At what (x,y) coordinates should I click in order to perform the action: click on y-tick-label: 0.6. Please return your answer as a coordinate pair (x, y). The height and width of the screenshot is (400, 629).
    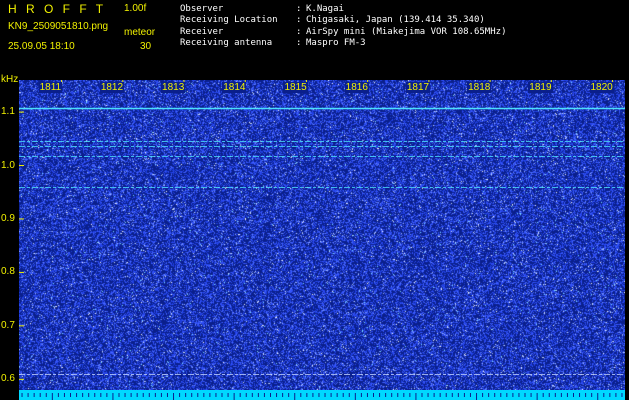
    Looking at the image, I should click on (8, 379).